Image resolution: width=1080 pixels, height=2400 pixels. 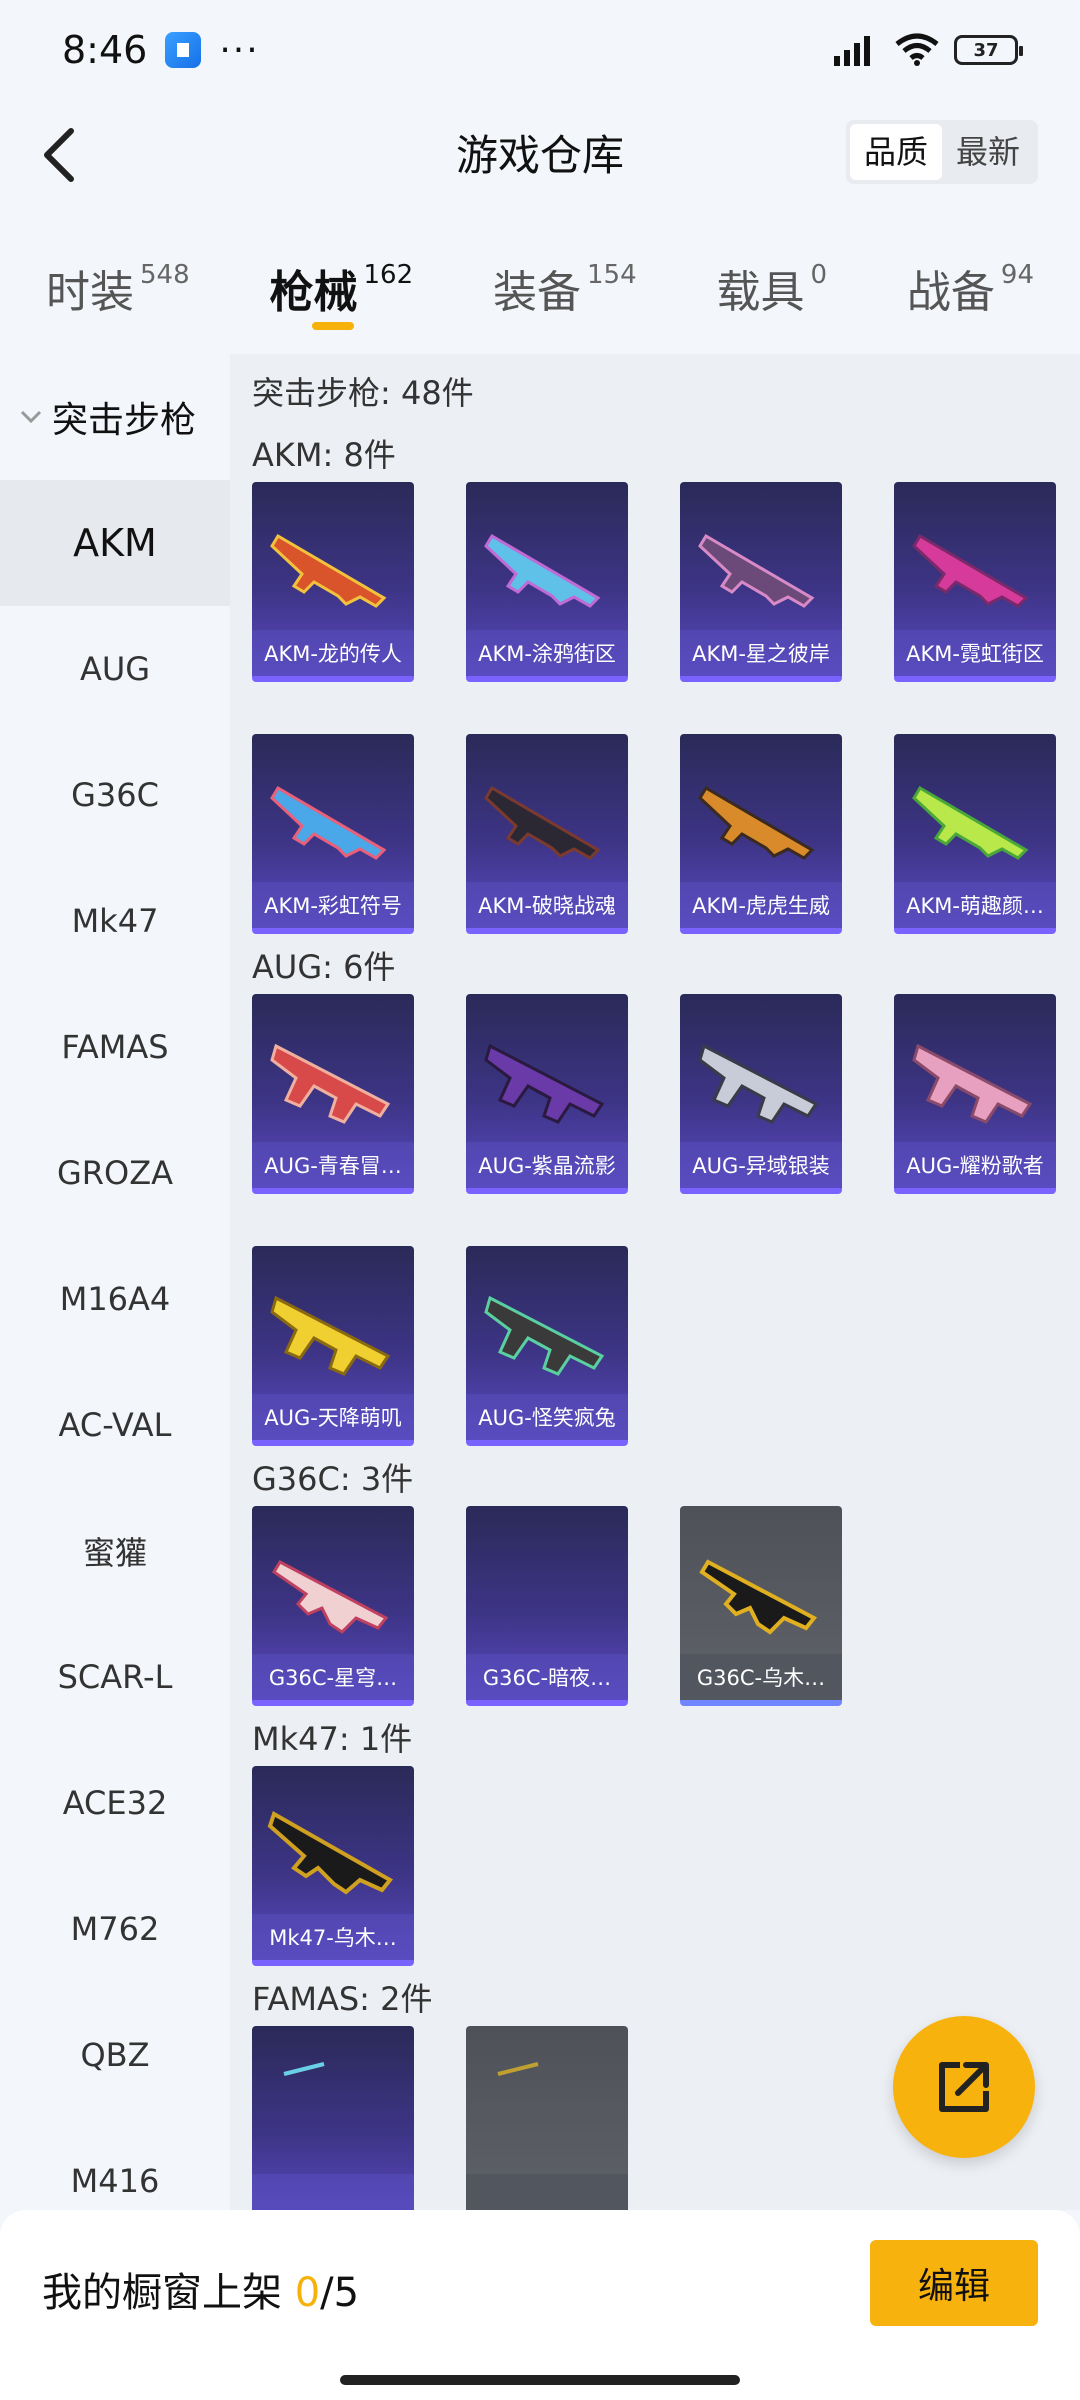 I want to click on group-title: 突击步枪: 48件, so click(x=363, y=393).